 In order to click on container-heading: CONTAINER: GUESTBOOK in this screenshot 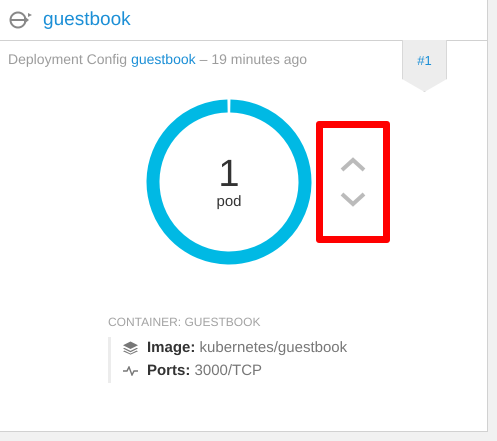, I will do `click(185, 322)`.